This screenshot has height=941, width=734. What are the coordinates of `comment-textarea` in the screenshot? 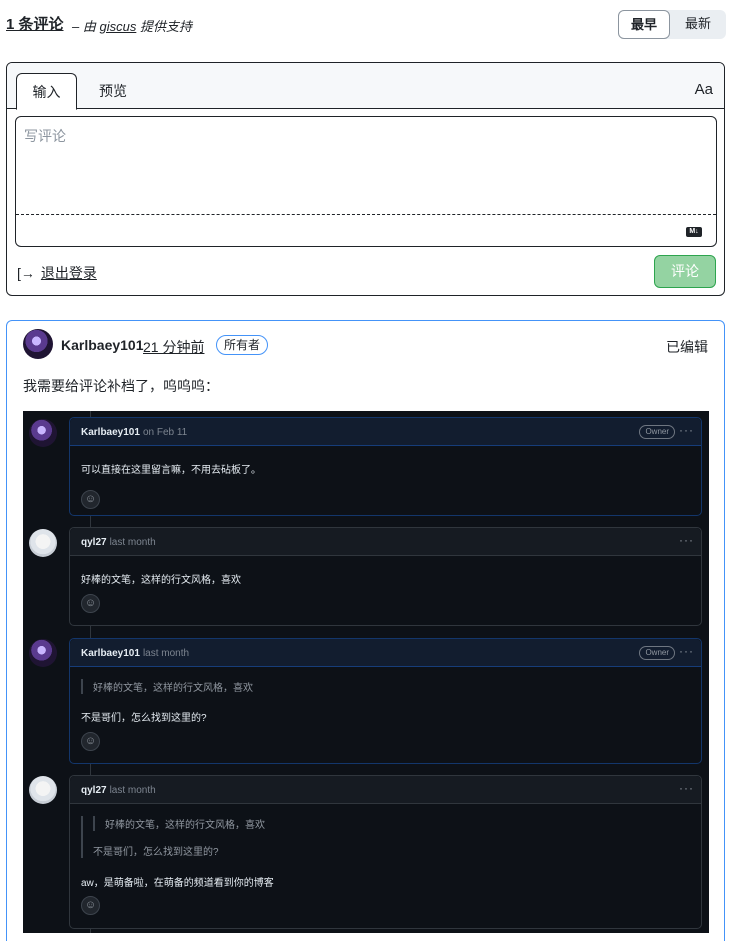 It's located at (366, 166).